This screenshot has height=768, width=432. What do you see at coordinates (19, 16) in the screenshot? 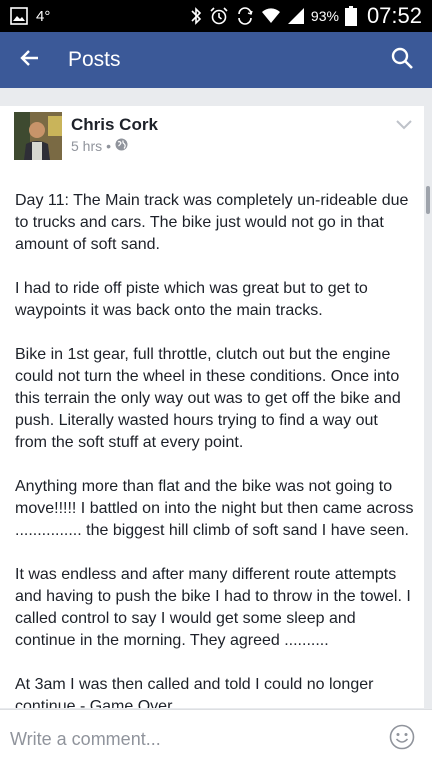
I see `gallery-icon` at bounding box center [19, 16].